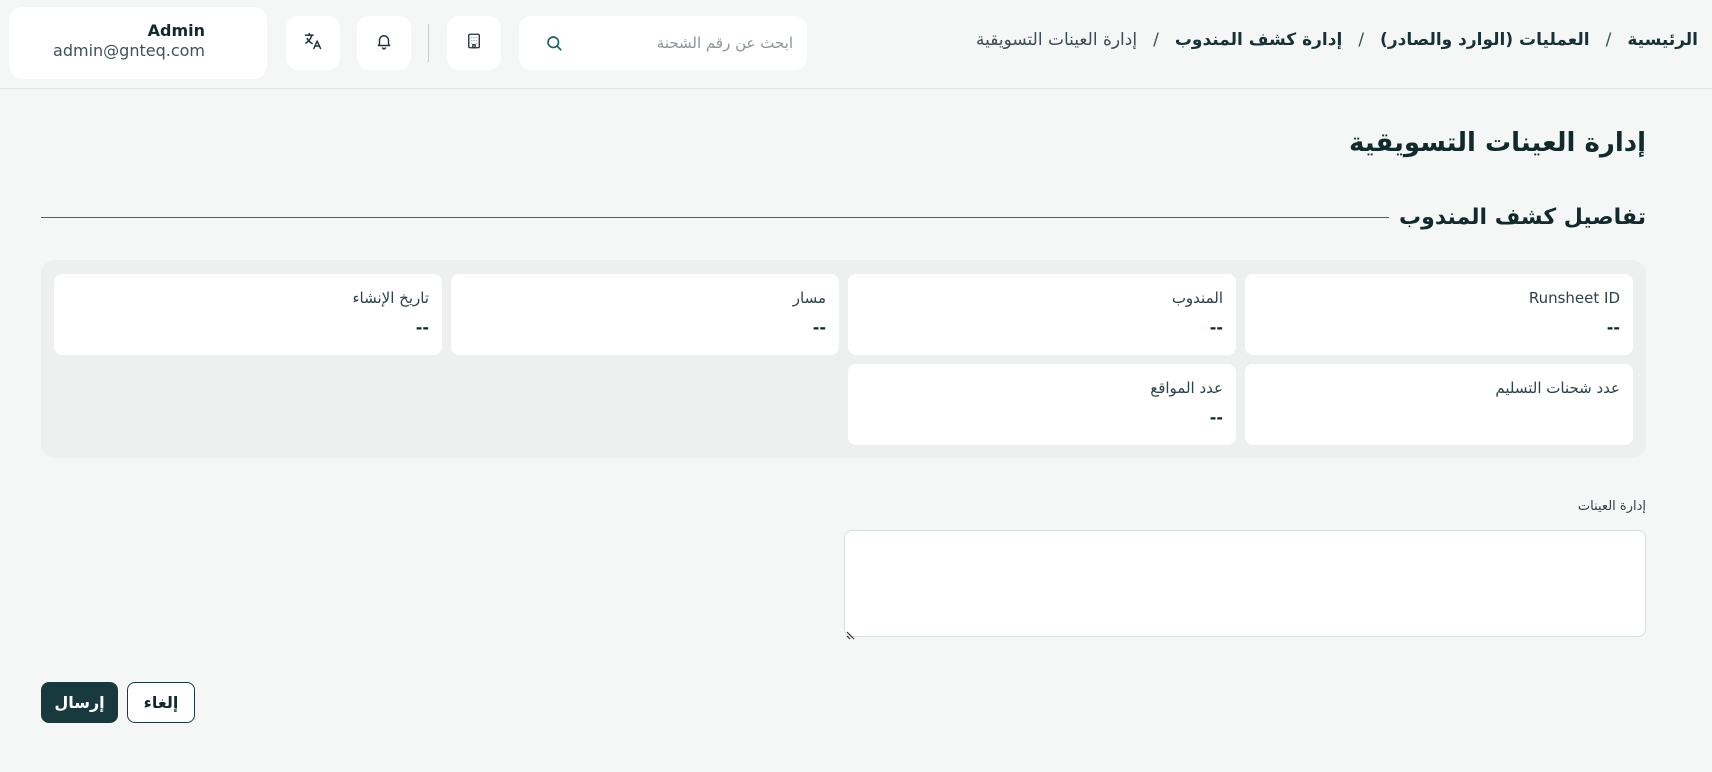 This screenshot has height=772, width=1712. What do you see at coordinates (1245, 583) in the screenshot?
I see `samples-notes-textarea` at bounding box center [1245, 583].